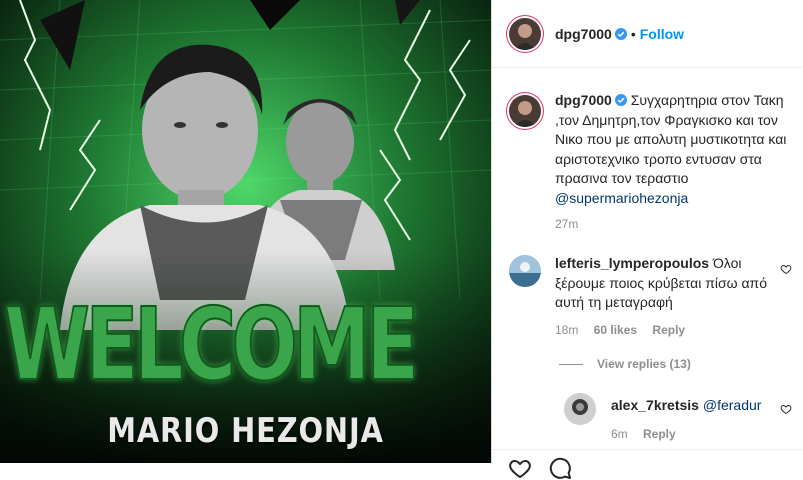 Image resolution: width=803 pixels, height=480 pixels. What do you see at coordinates (567, 224) in the screenshot?
I see `caption-timestamp: 27m` at bounding box center [567, 224].